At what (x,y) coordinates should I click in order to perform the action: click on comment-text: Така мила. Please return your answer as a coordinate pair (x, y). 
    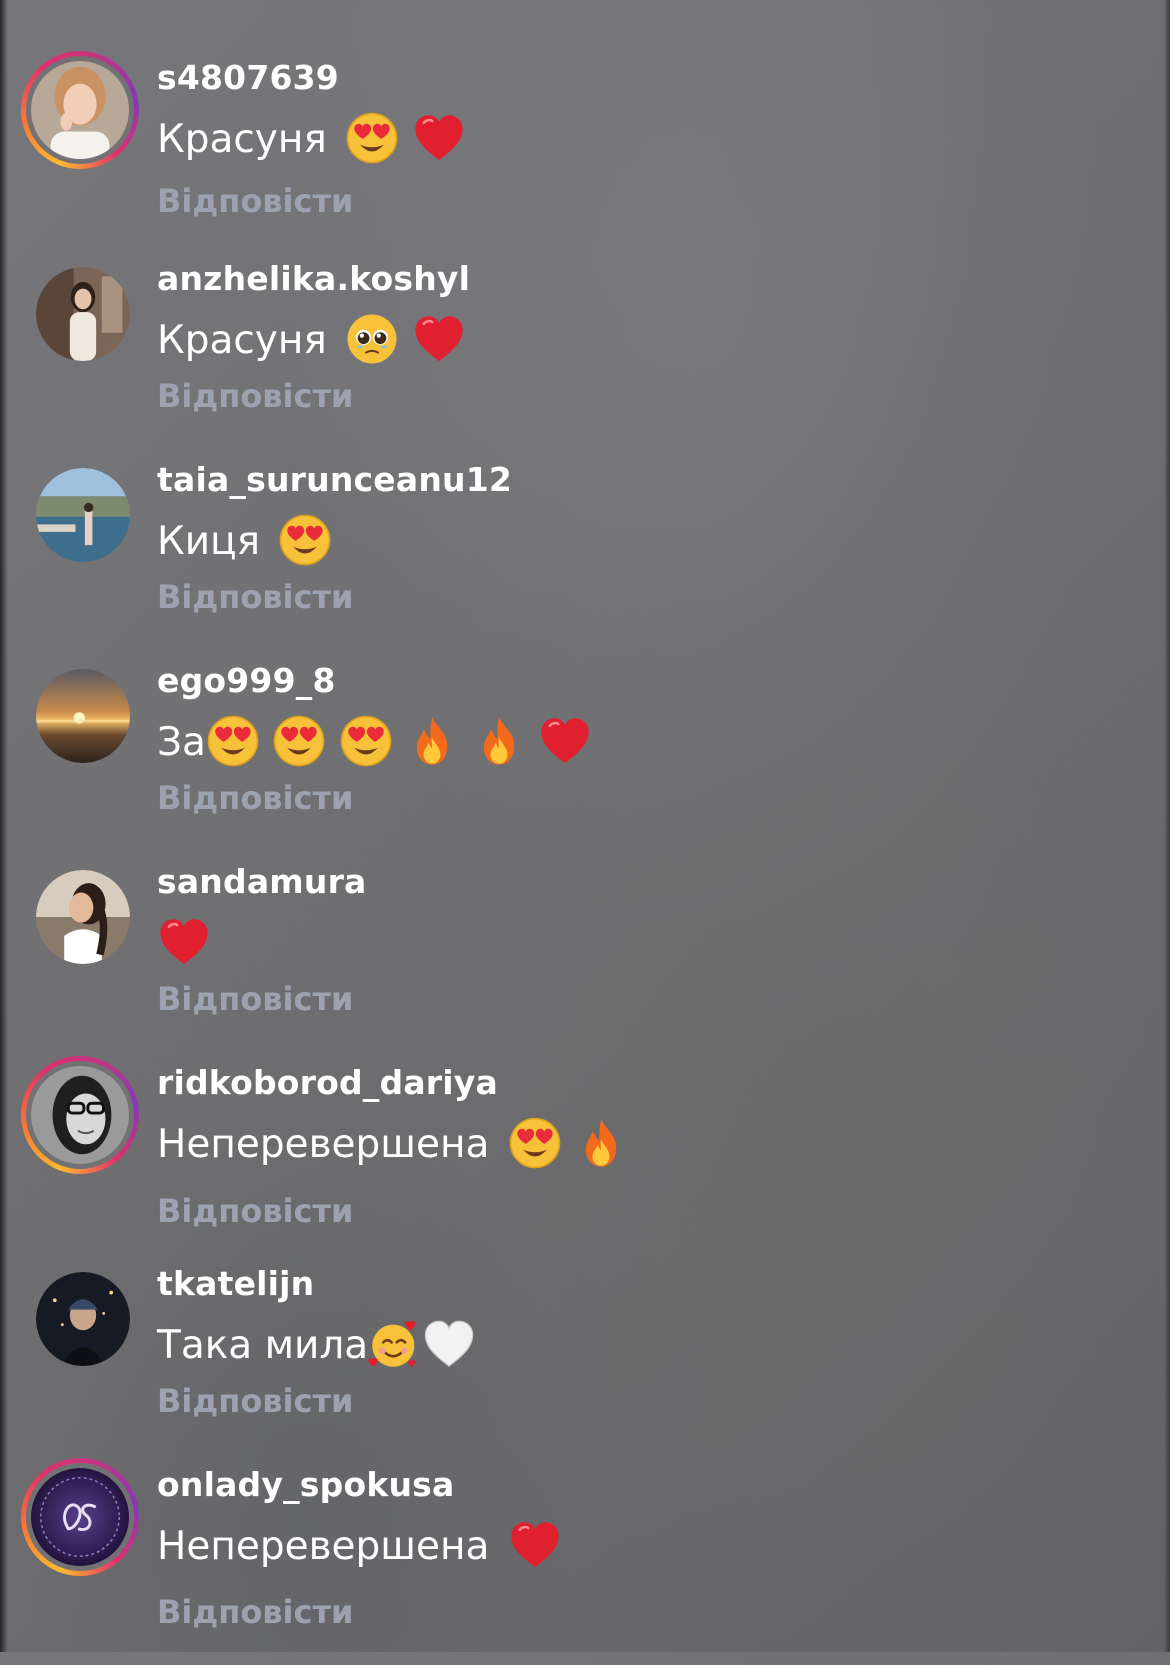
    Looking at the image, I should click on (316, 1346).